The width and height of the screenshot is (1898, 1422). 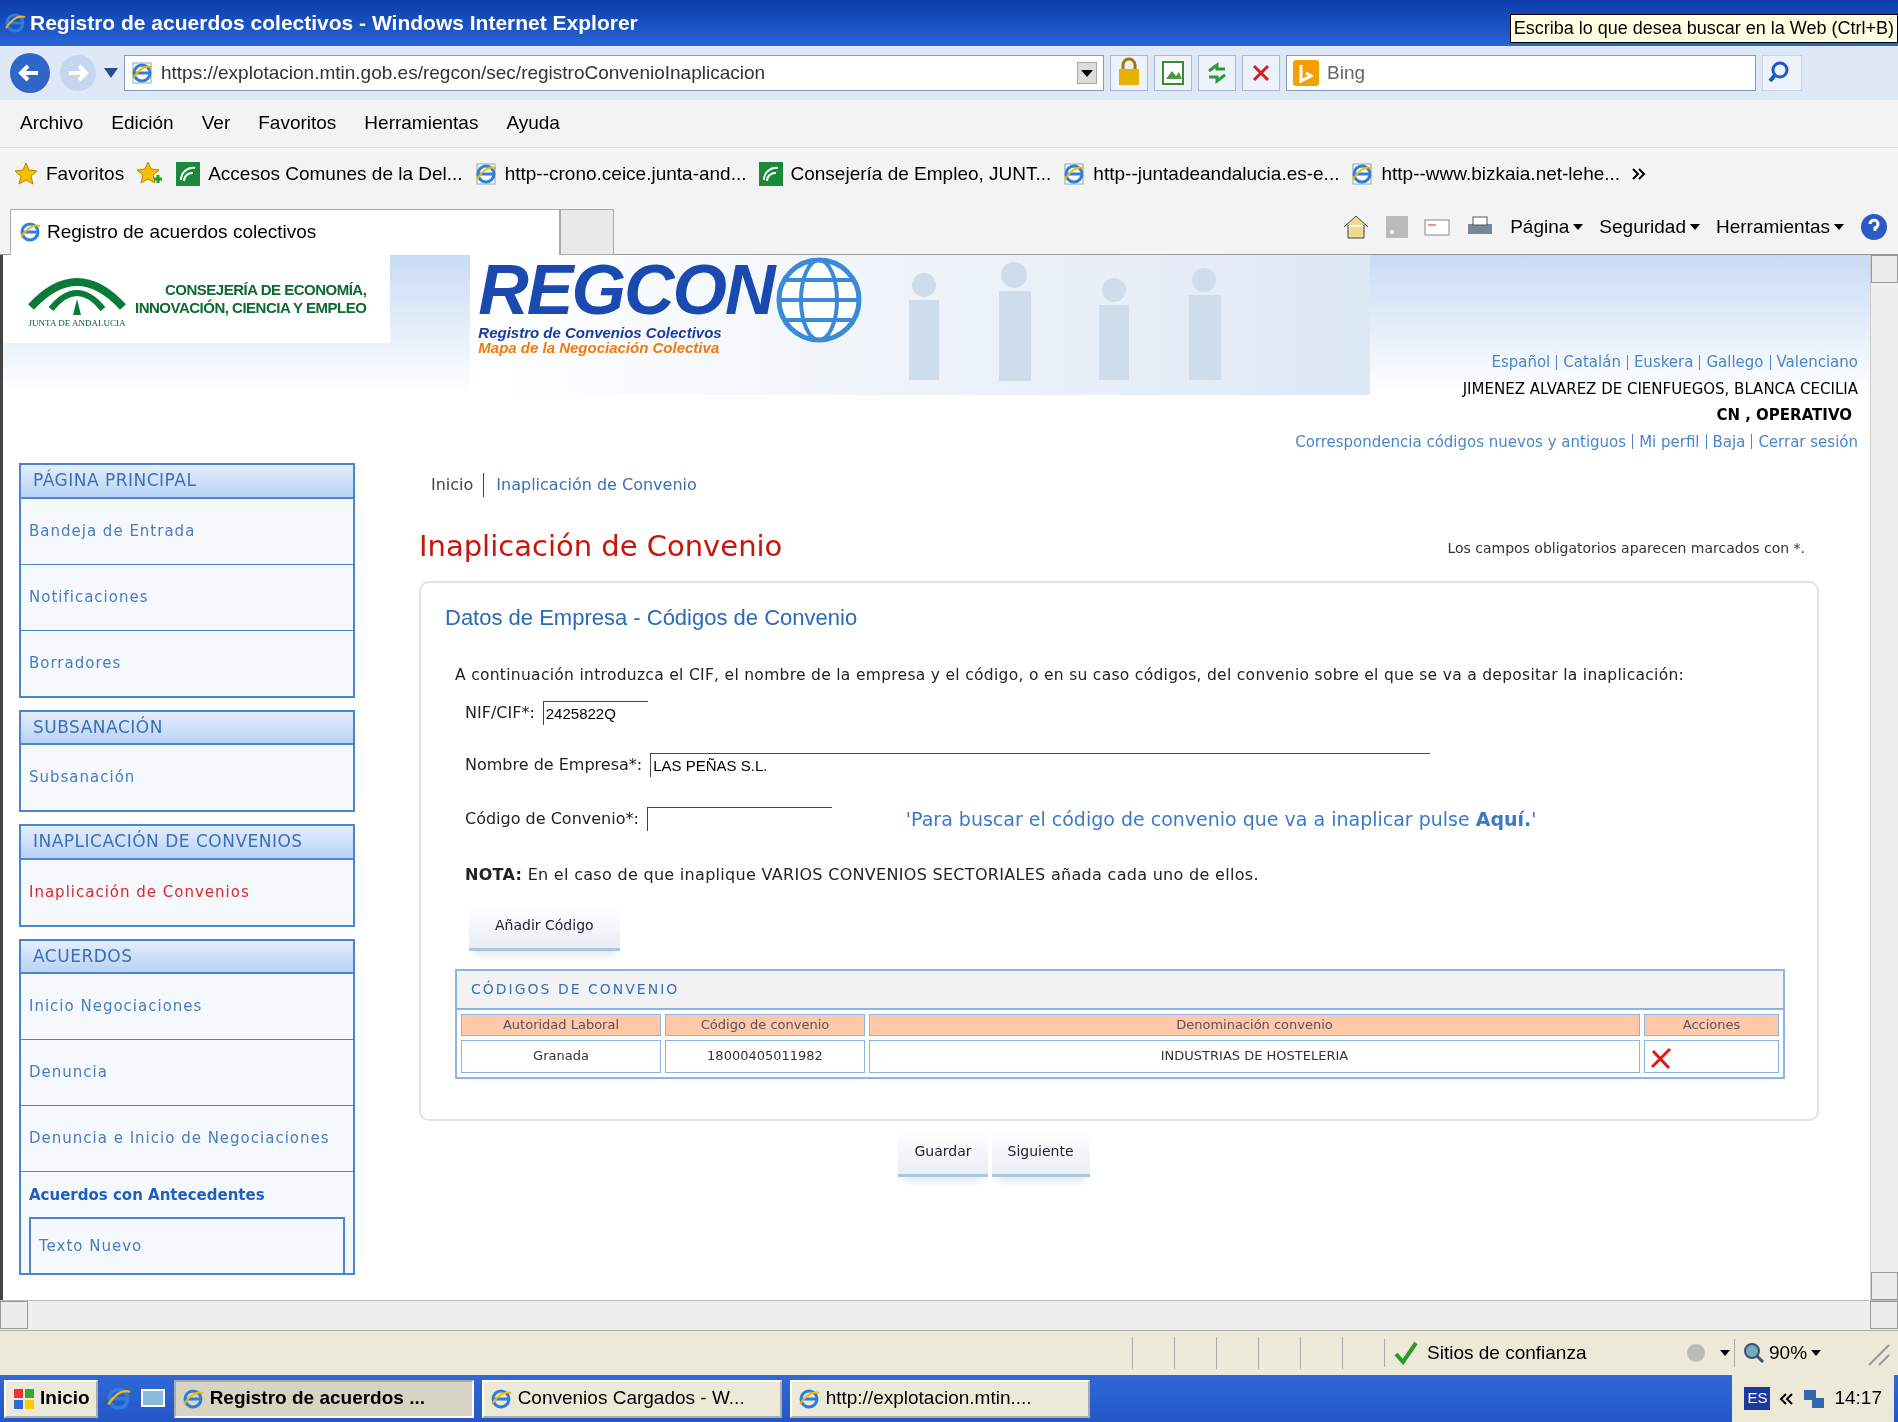 What do you see at coordinates (187, 1244) in the screenshot?
I see `sidebar-item: Texto Nuevo` at bounding box center [187, 1244].